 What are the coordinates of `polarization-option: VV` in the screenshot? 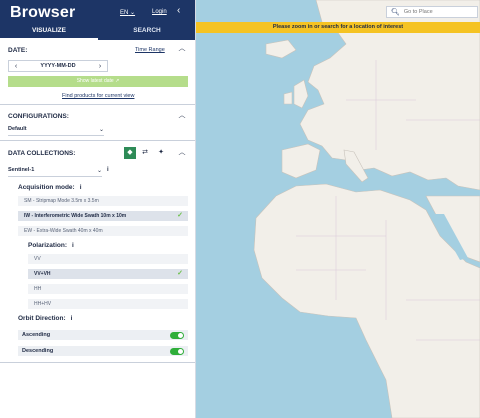 It's located at (108, 259).